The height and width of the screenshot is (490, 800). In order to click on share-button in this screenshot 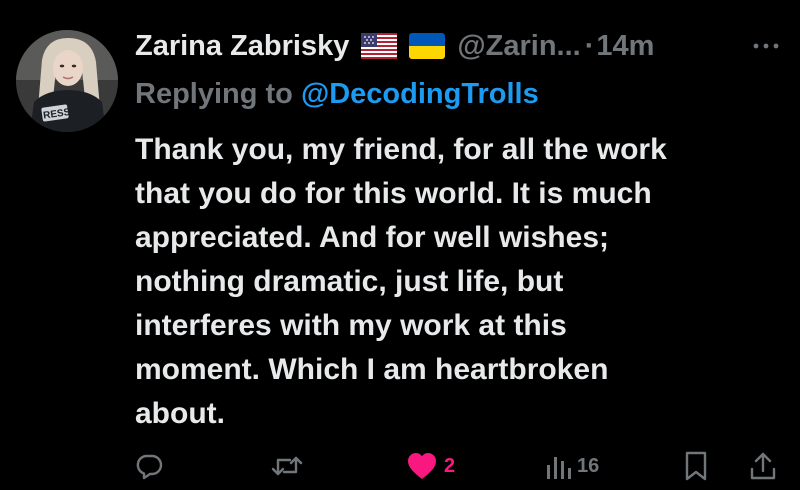, I will do `click(763, 466)`.